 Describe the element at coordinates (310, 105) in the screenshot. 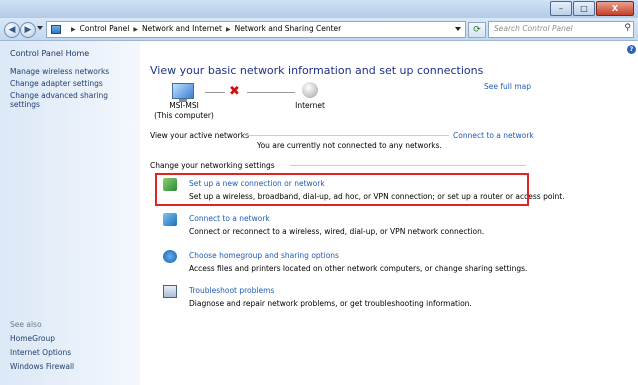

I see `internet-label: Internet` at that location.